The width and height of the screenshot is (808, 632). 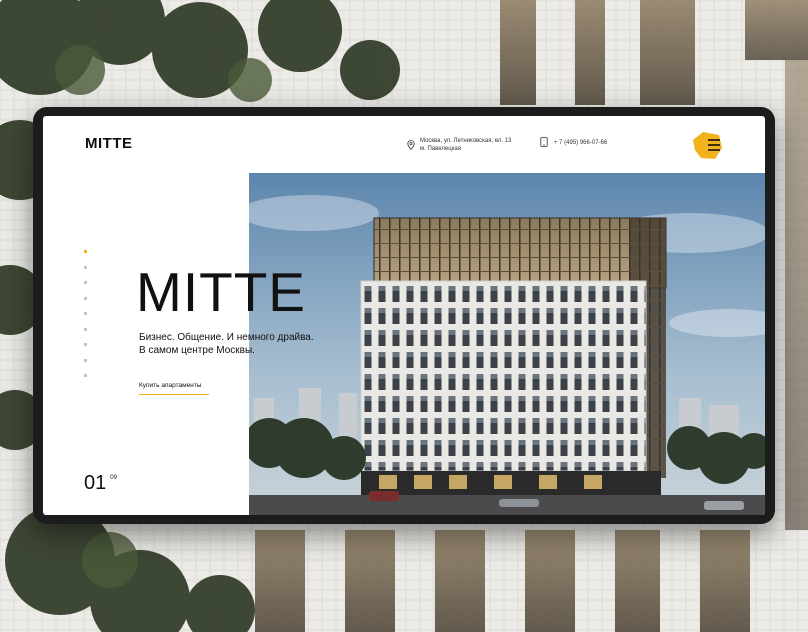 What do you see at coordinates (113, 478) in the screenshot?
I see `total-slides-number: 09` at bounding box center [113, 478].